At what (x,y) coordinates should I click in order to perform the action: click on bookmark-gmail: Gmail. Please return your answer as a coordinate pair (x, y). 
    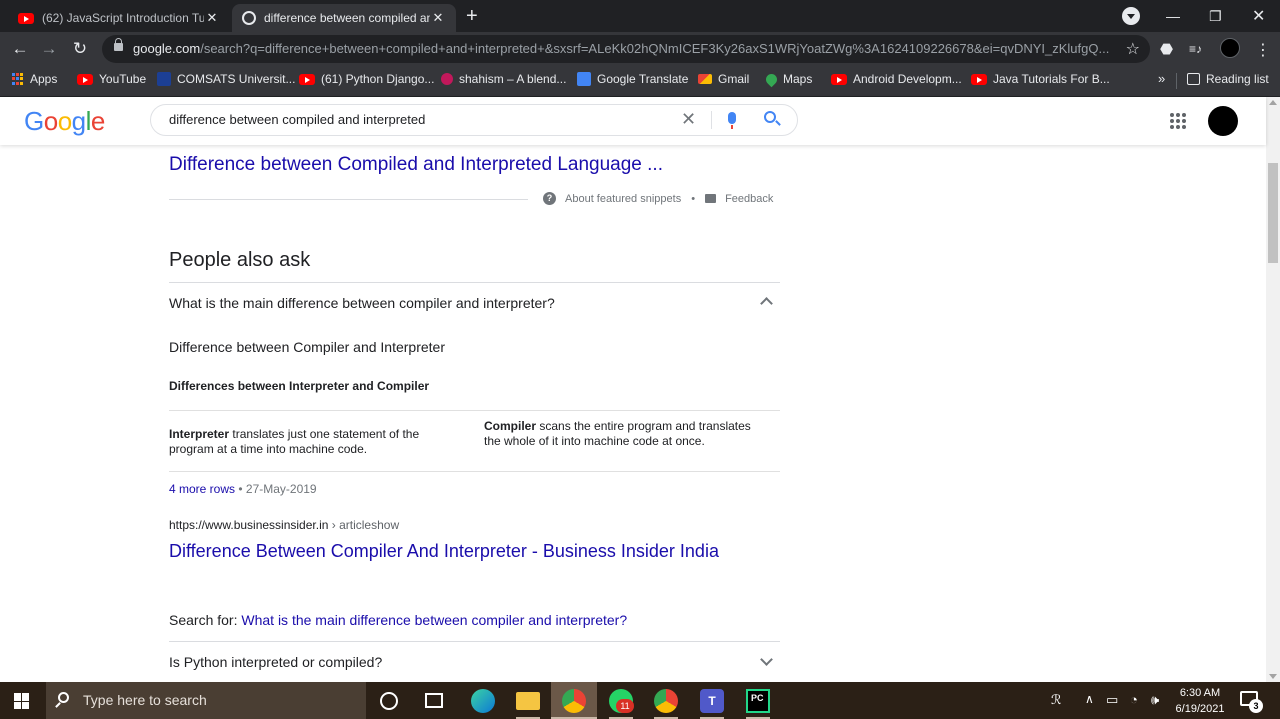
    Looking at the image, I should click on (723, 79).